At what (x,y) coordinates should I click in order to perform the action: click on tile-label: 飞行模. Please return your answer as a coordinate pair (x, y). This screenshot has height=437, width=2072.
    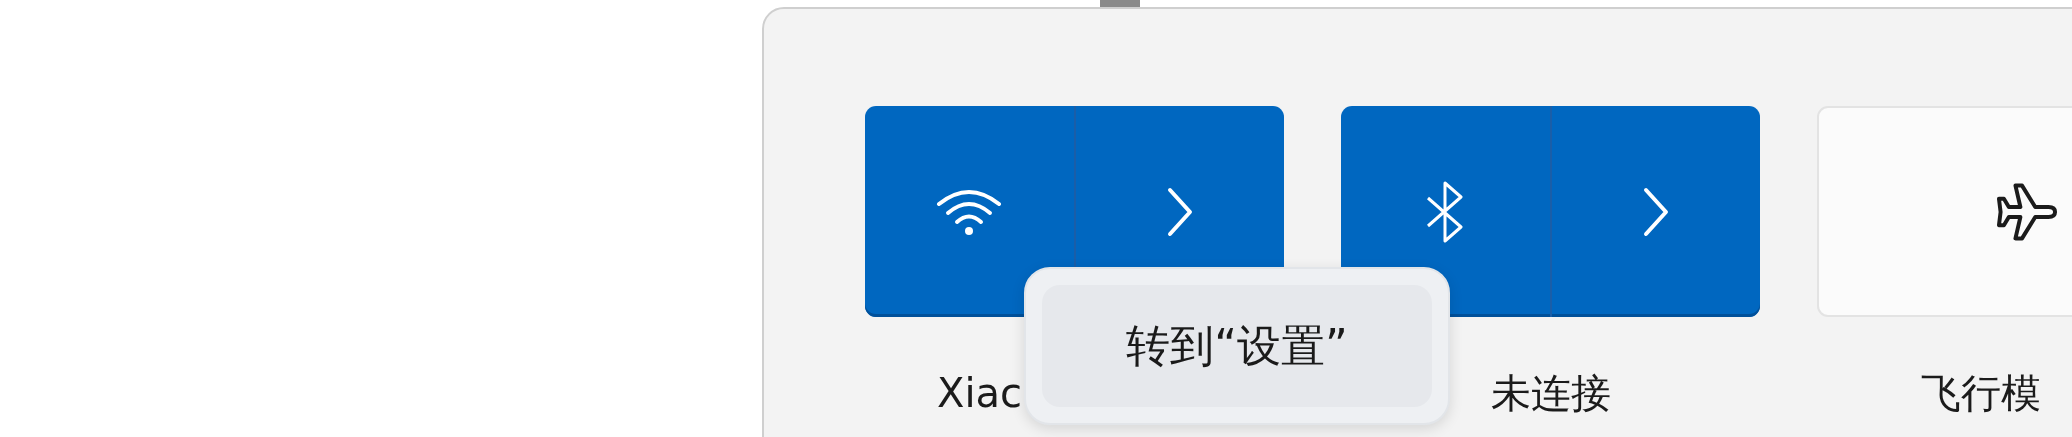
    Looking at the image, I should click on (1981, 393).